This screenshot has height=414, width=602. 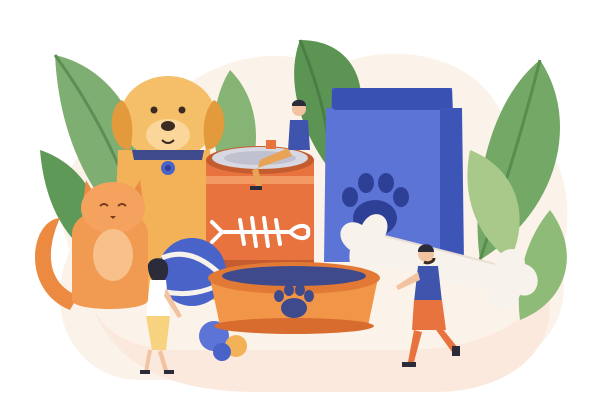 I want to click on food-bowl-icon, so click(x=294, y=298).